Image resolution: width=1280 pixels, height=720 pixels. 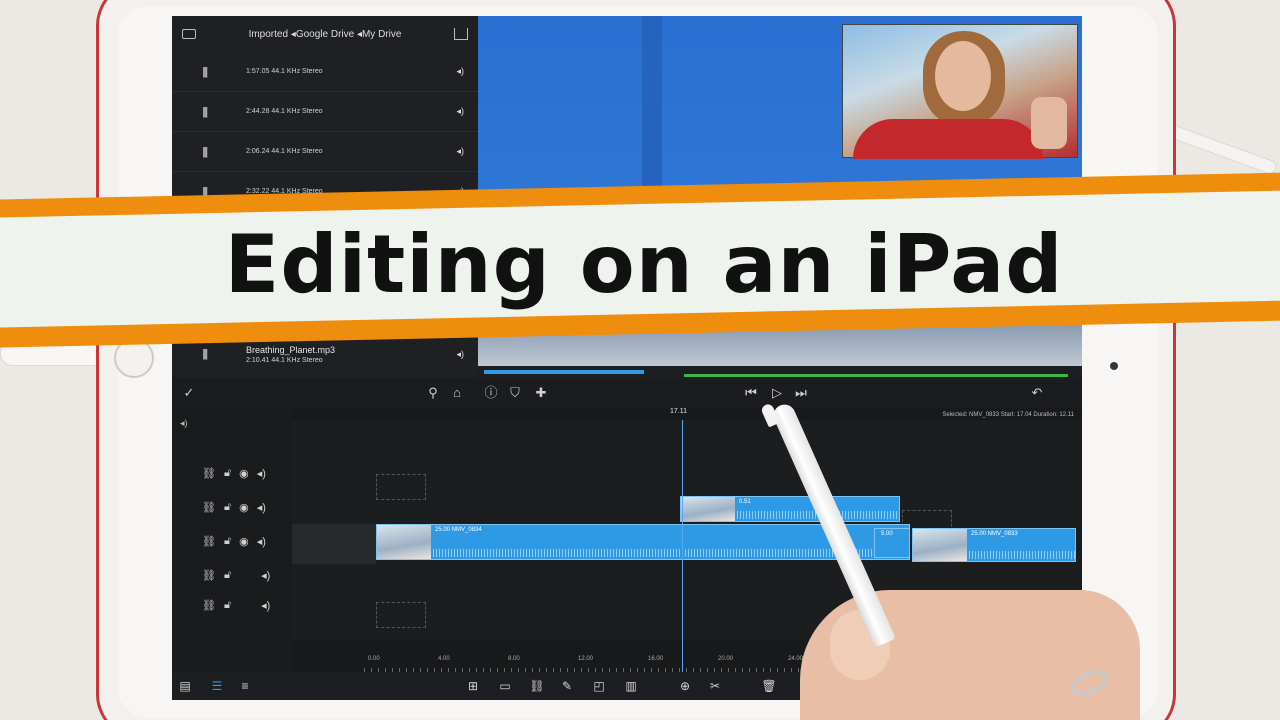 I want to click on duration: 1:57.05, so click(x=258, y=71).